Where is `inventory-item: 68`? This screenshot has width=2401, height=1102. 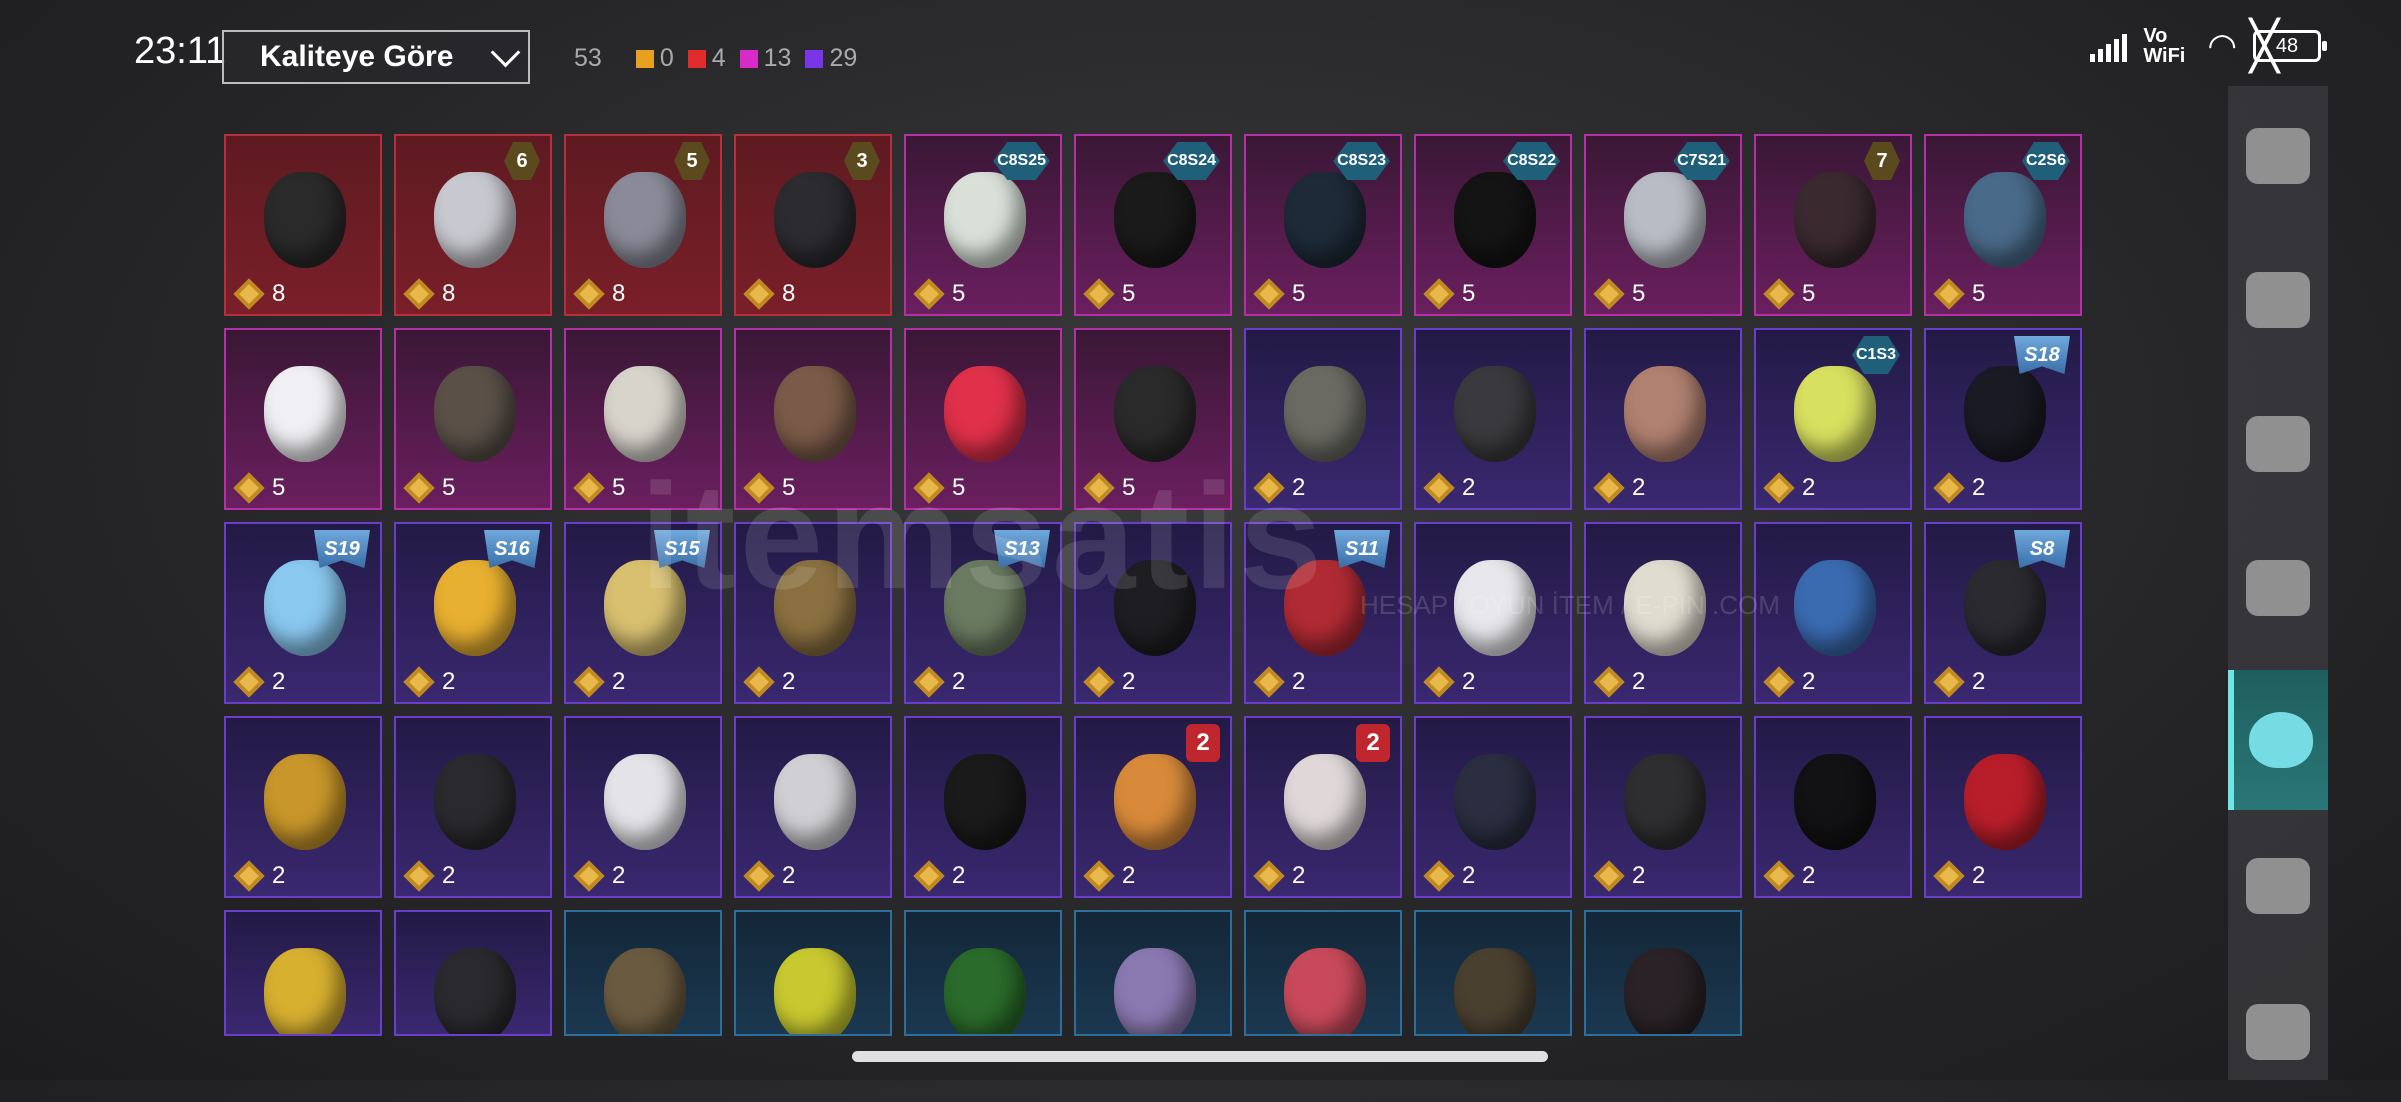
inventory-item: 68 is located at coordinates (473, 225).